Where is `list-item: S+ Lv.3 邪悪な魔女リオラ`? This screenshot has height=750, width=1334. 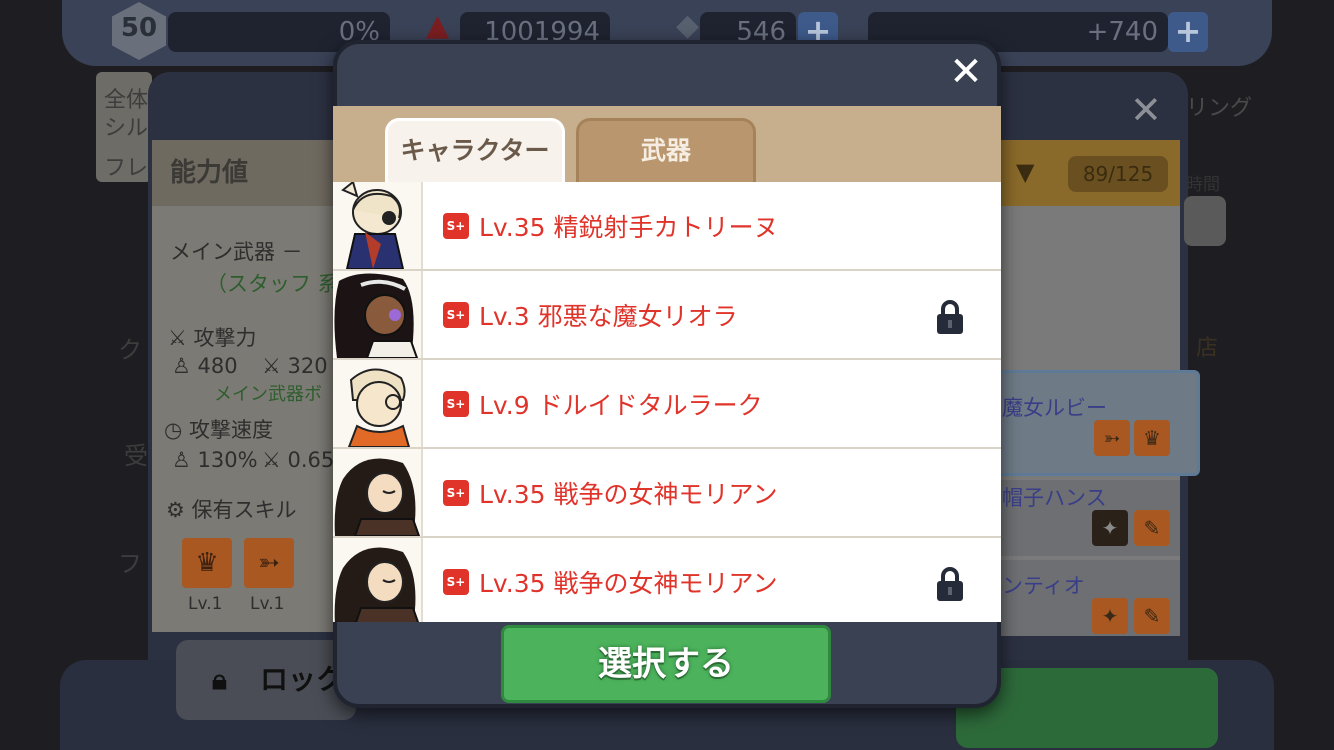
list-item: S+ Lv.3 邪悪な魔女リオラ is located at coordinates (667, 314).